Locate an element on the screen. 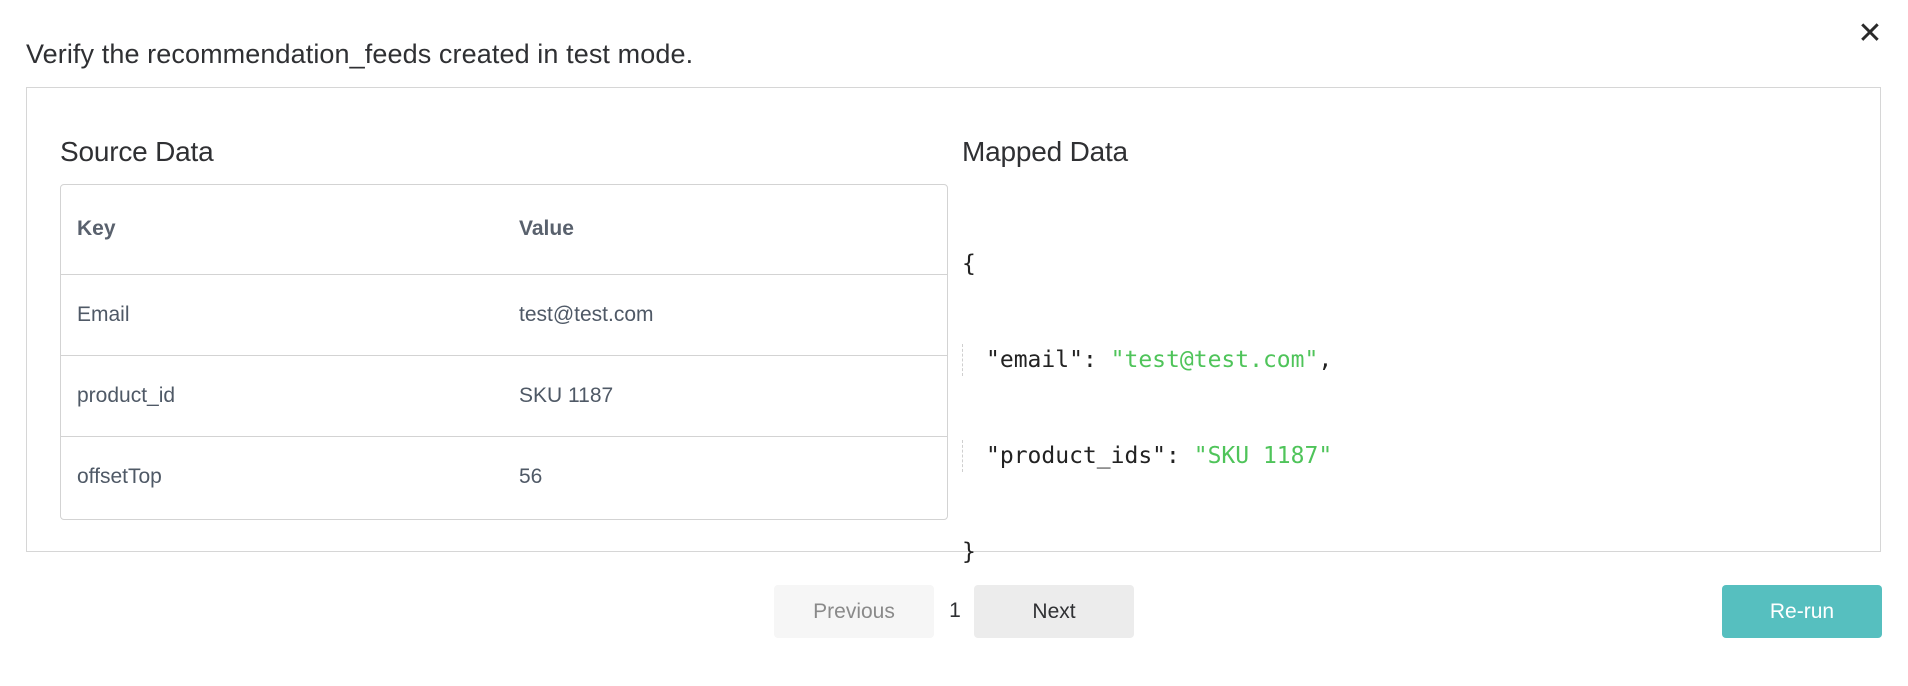  json-close-brace: } is located at coordinates (1147, 552).